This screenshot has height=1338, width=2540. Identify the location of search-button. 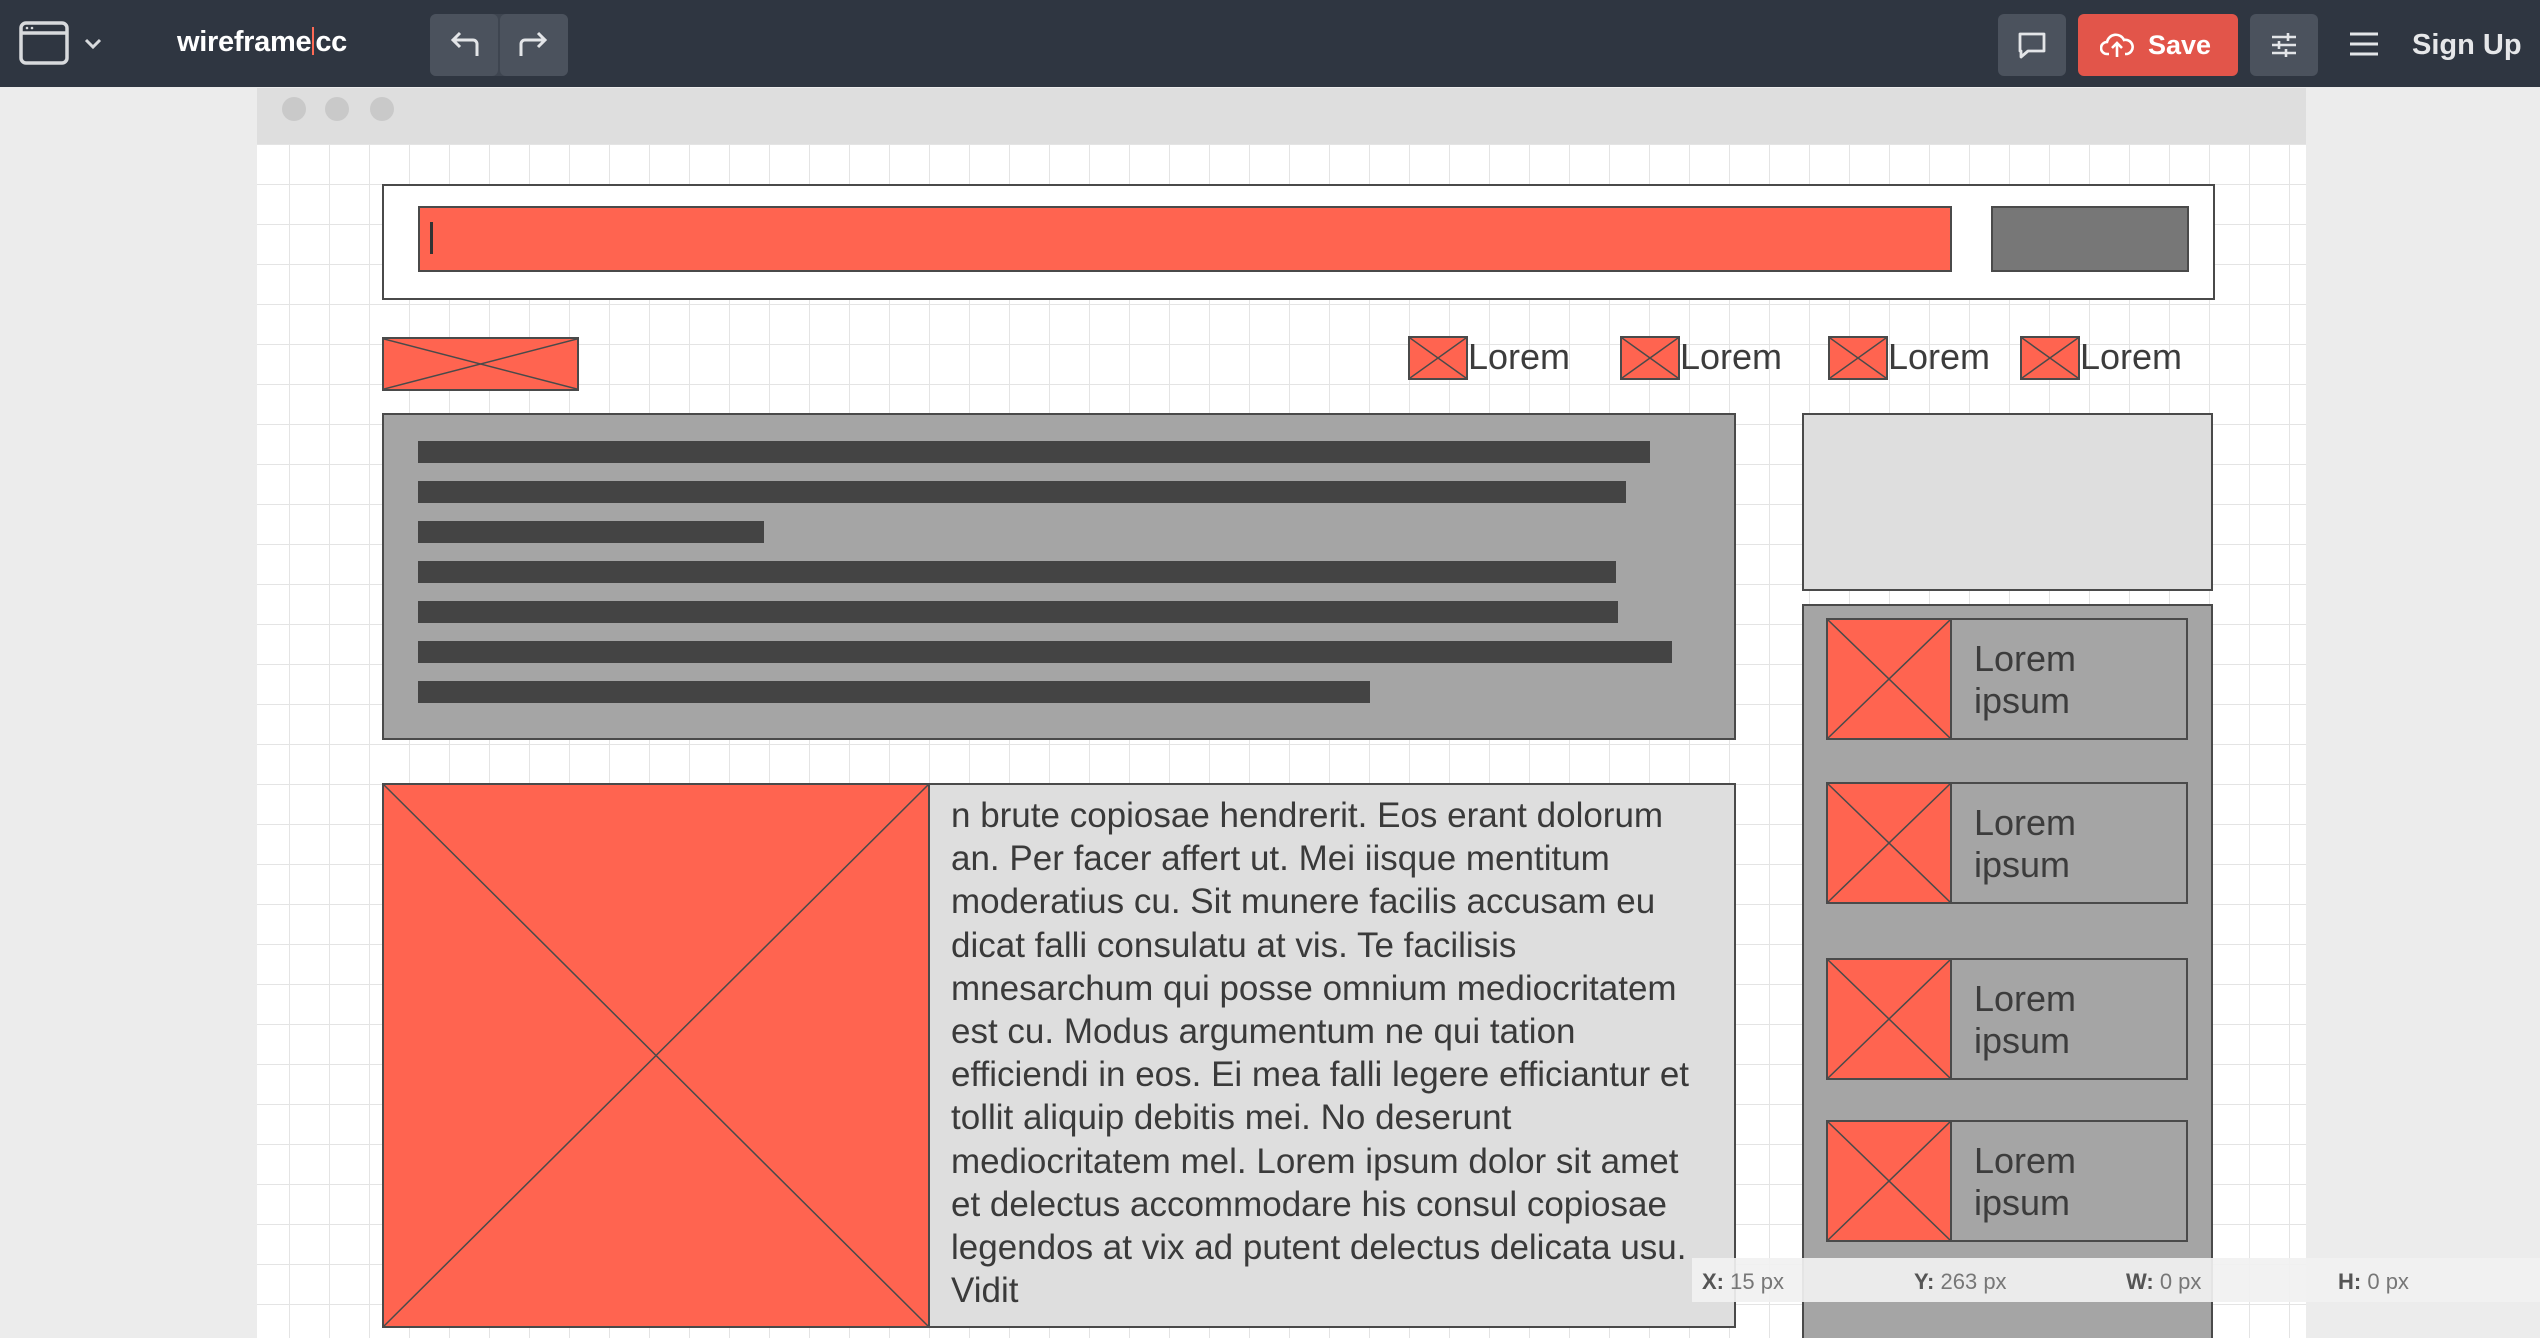
(2090, 239).